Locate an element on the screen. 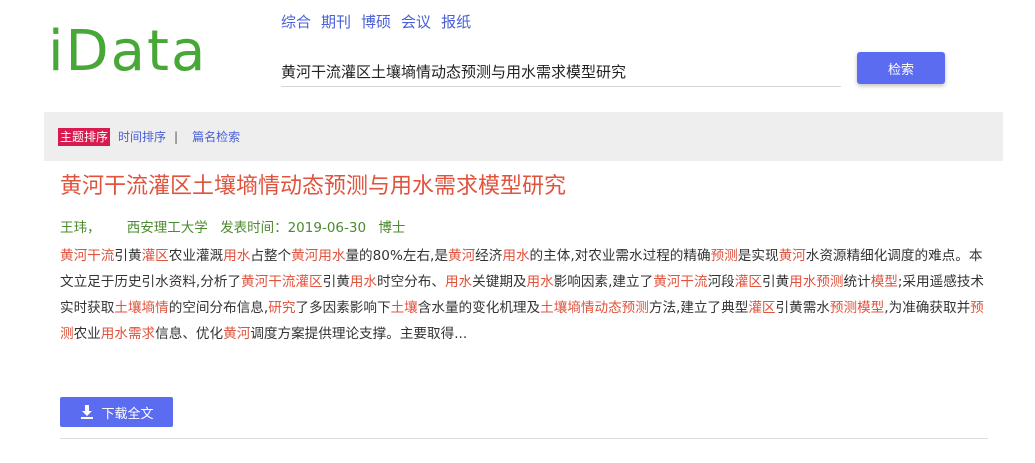 The image size is (1035, 463). abstract-keyword-highlight: 预测模型 is located at coordinates (857, 308).